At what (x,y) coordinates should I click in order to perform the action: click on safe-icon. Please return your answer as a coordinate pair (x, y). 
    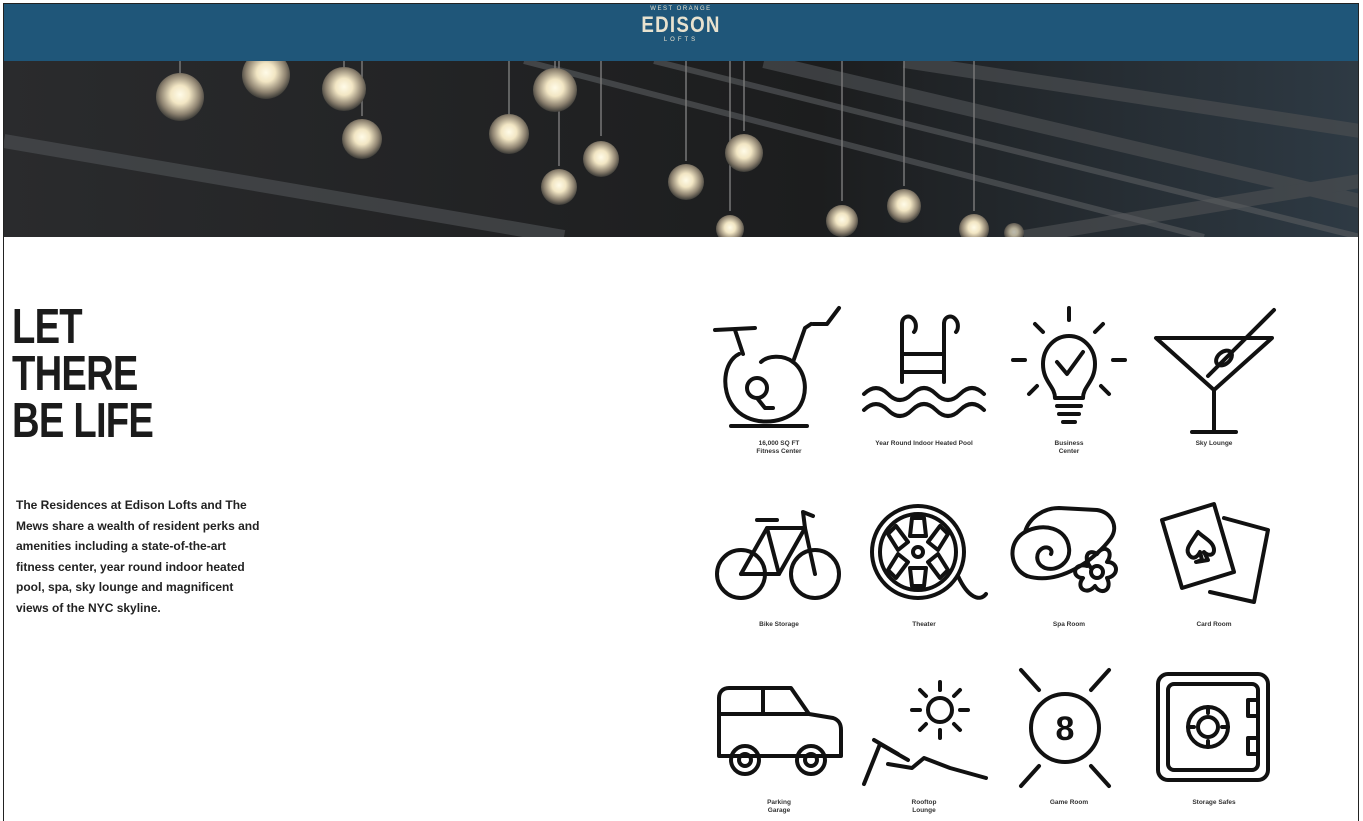
    Looking at the image, I should click on (1213, 727).